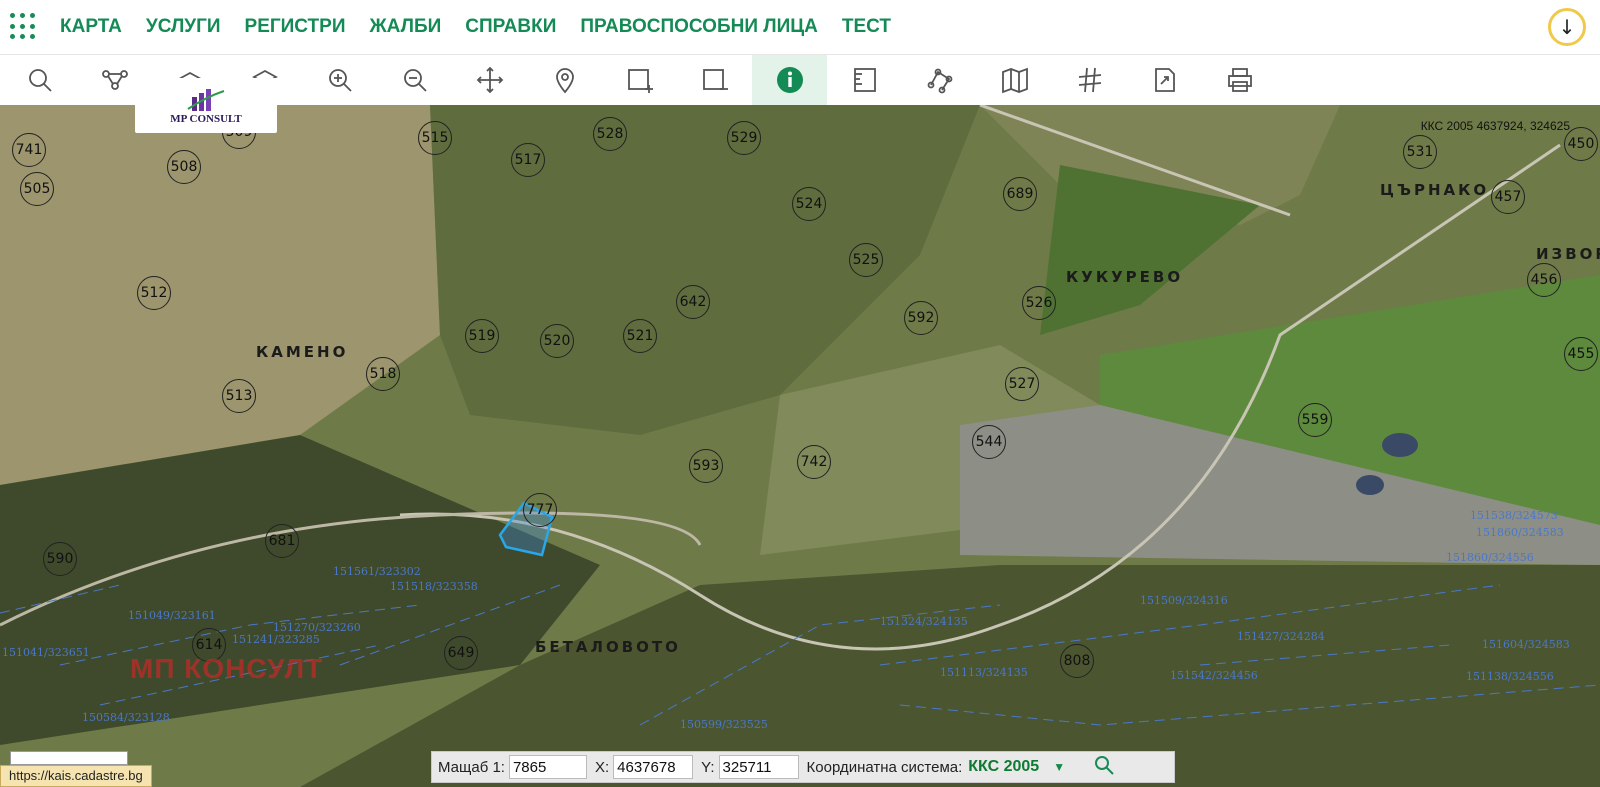 This screenshot has width=1600, height=787. What do you see at coordinates (1435, 190) in the screenshot?
I see `place-label: ЦЪРНАКО` at bounding box center [1435, 190].